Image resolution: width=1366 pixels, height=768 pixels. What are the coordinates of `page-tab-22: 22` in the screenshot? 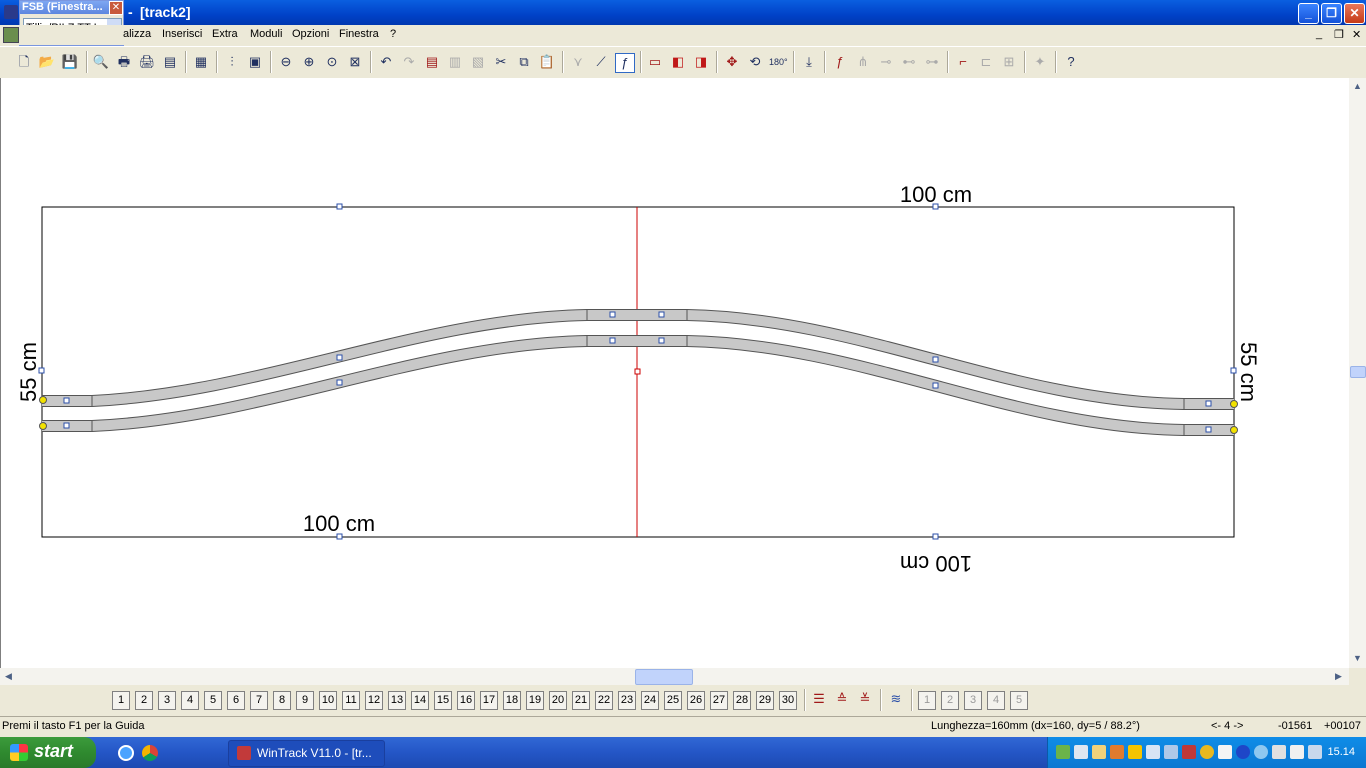 It's located at (604, 700).